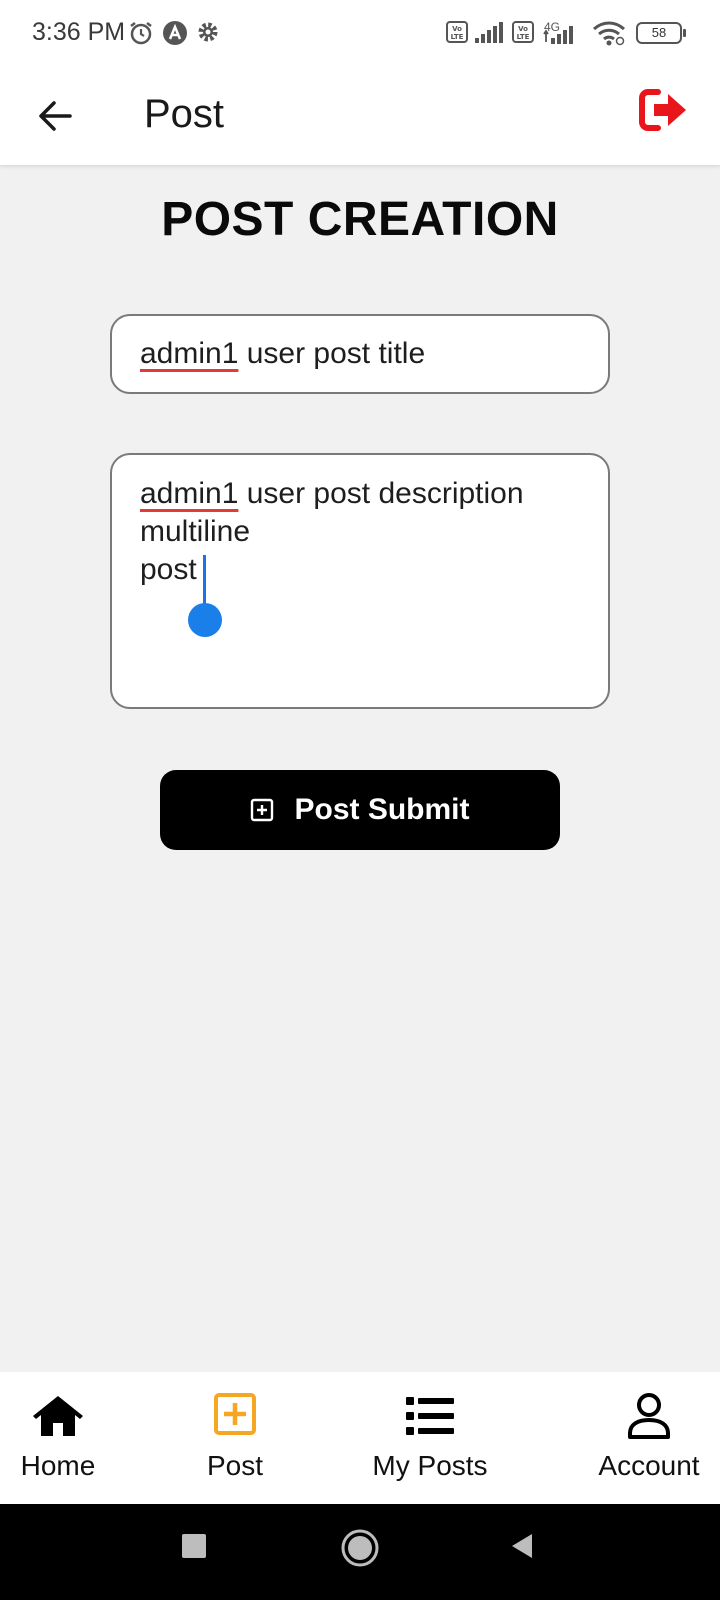 The image size is (720, 1600). What do you see at coordinates (661, 33) in the screenshot?
I see `battery-icon: 58` at bounding box center [661, 33].